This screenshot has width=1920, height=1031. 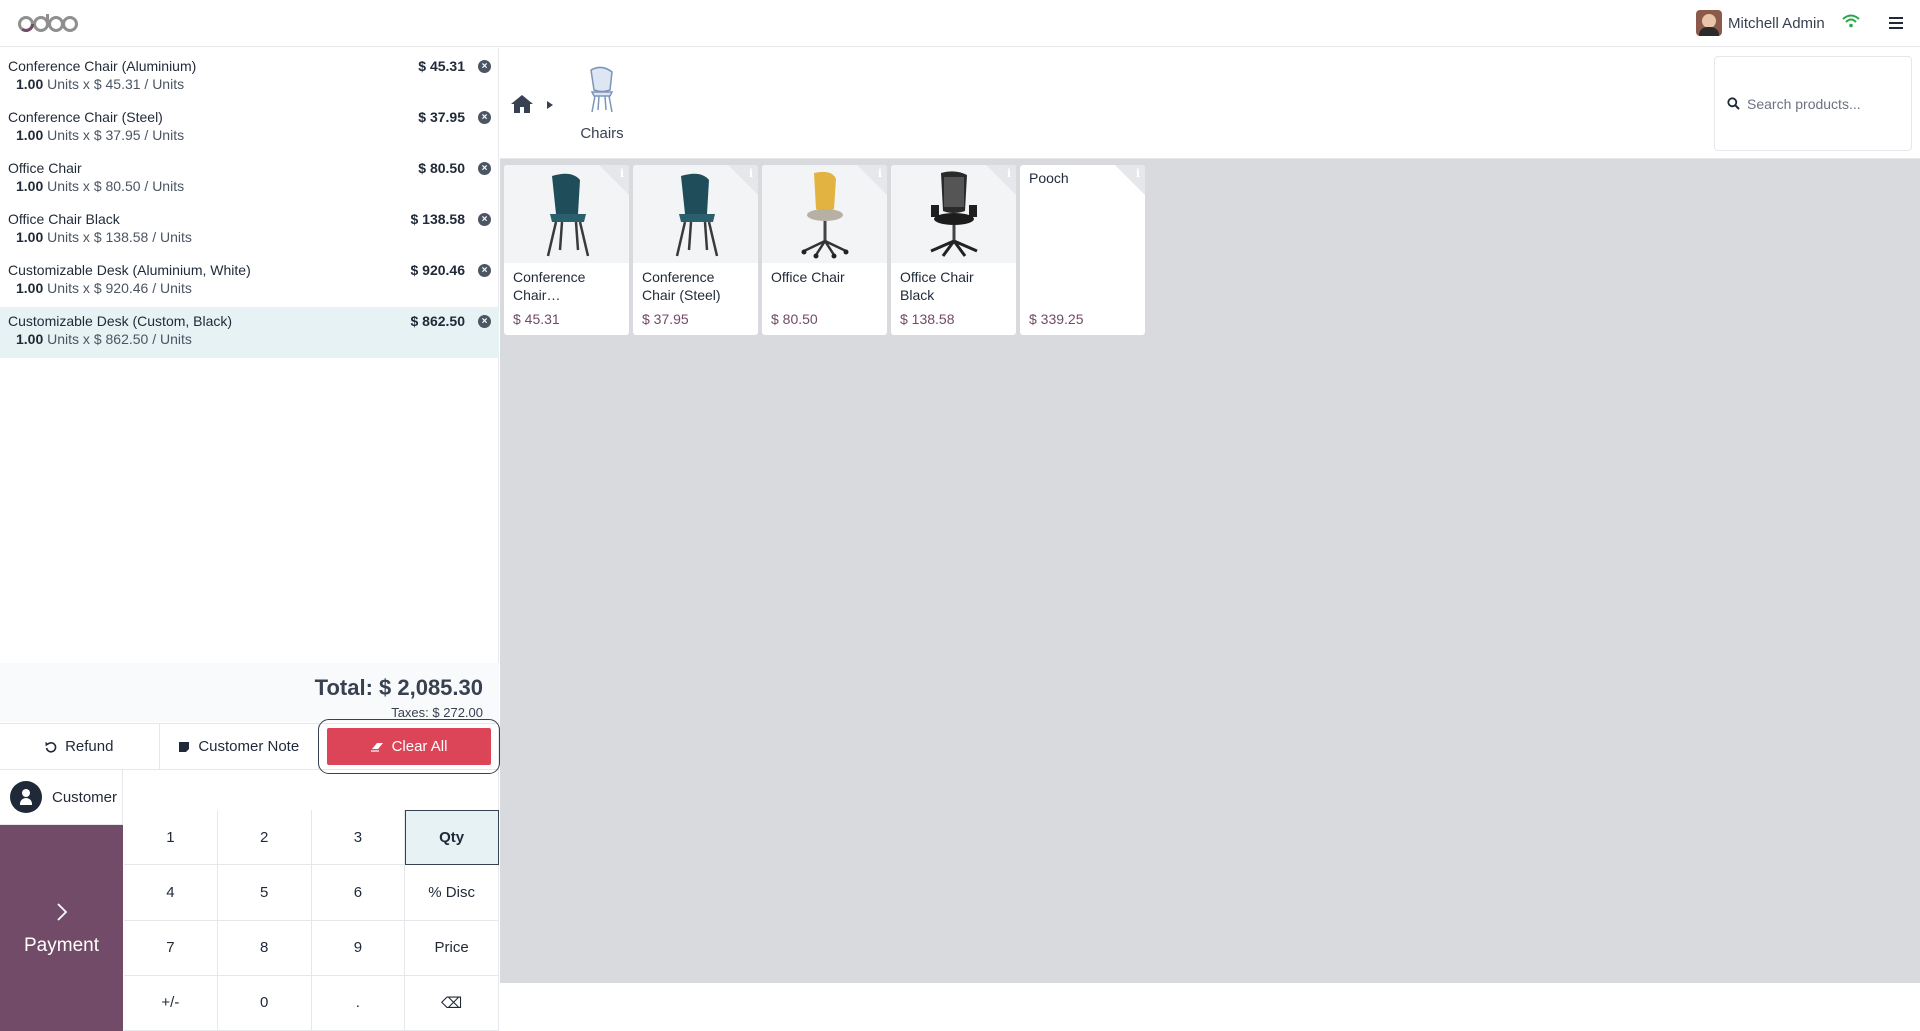 What do you see at coordinates (116, 84) in the screenshot?
I see `order-line-unit-detail: Units x $ 45.31 / Units` at bounding box center [116, 84].